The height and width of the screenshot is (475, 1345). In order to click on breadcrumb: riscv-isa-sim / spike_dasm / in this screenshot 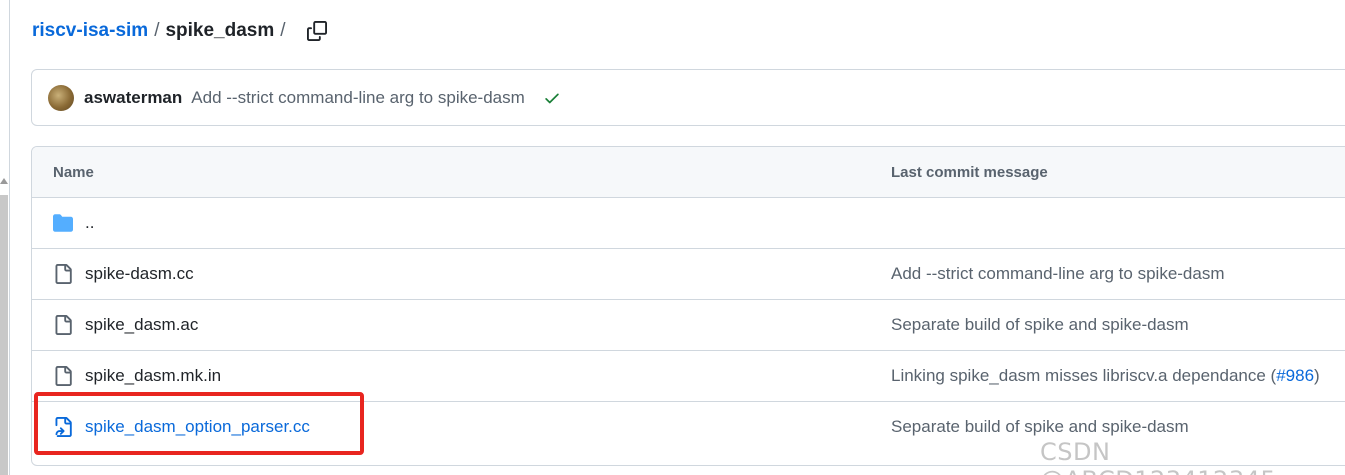, I will do `click(180, 31)`.